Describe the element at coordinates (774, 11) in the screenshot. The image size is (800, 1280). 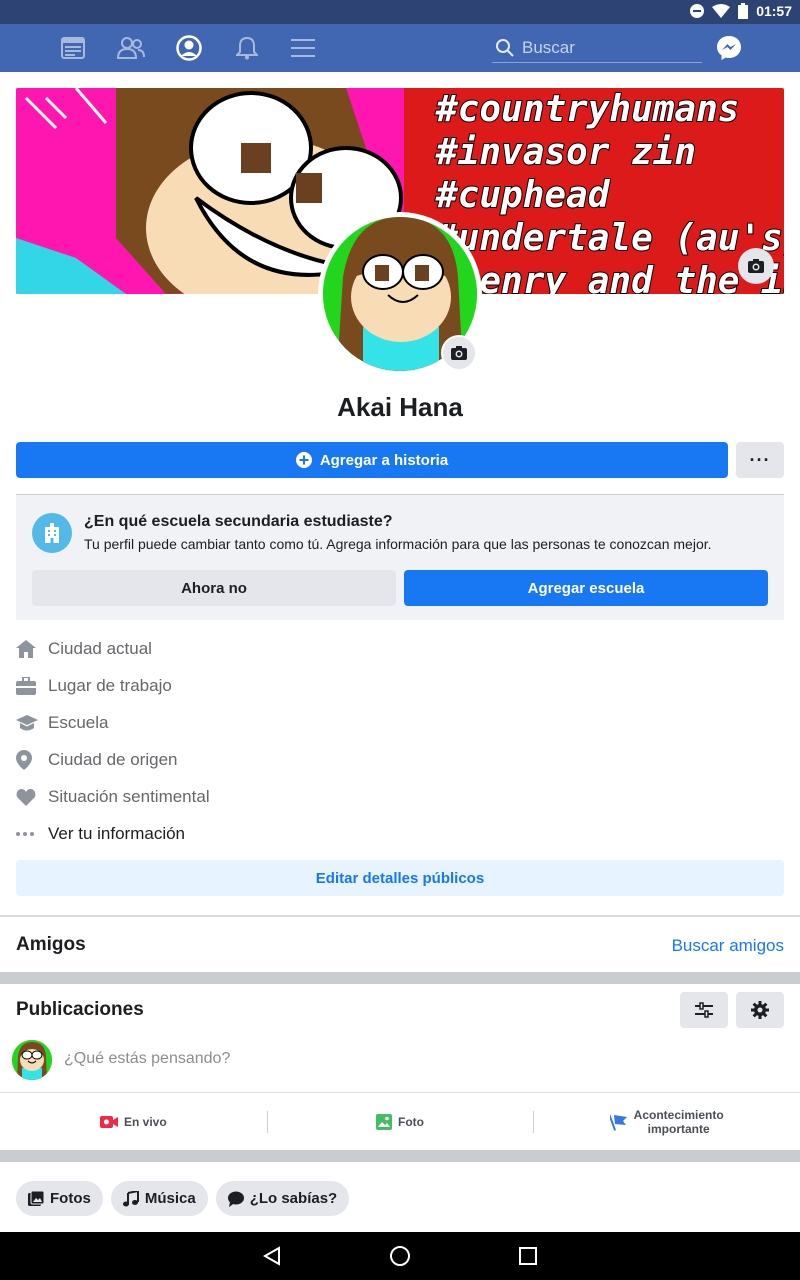
I see `clock: 01:57` at that location.